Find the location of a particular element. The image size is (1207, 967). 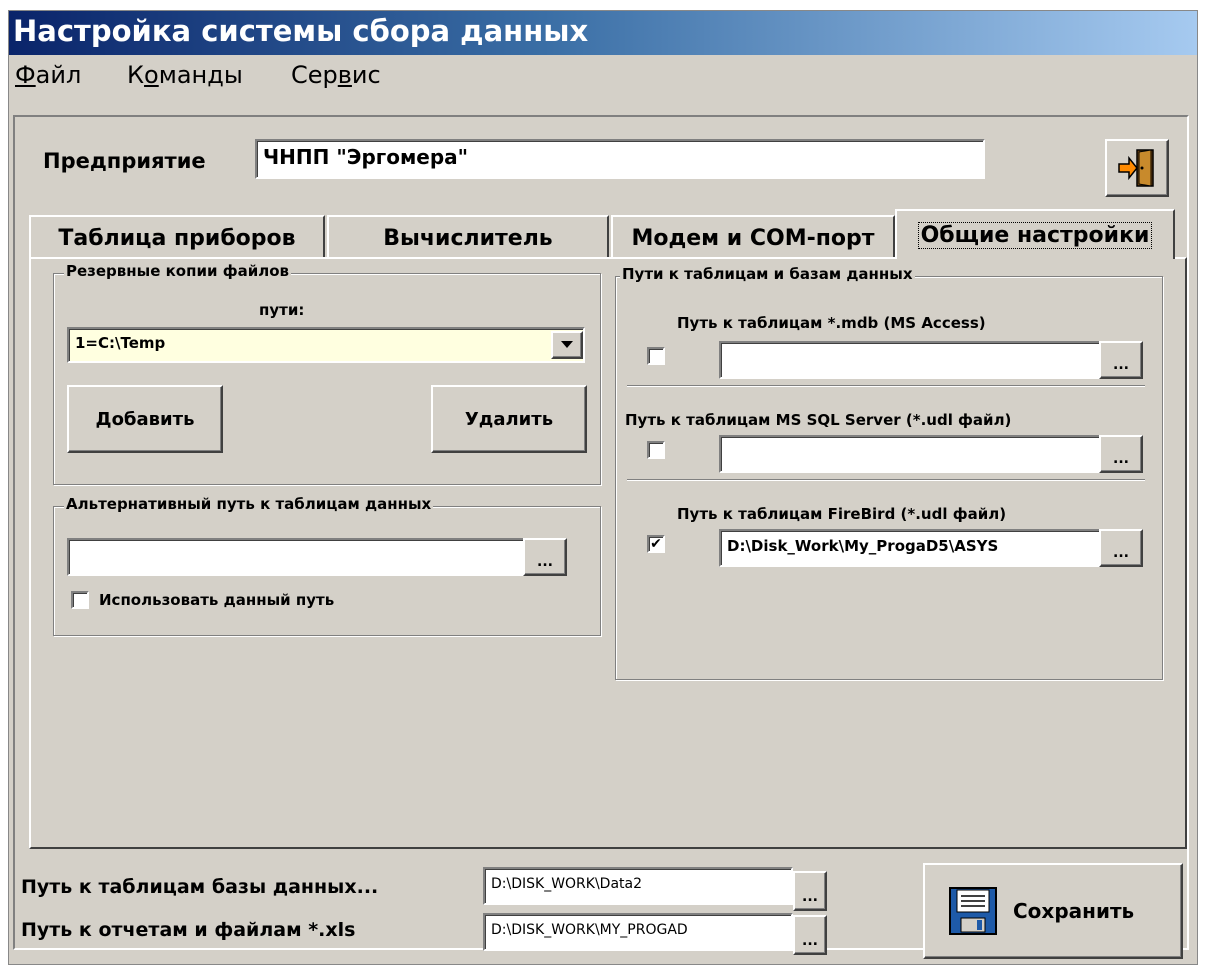

backup-paths-label: пути: is located at coordinates (282, 310).